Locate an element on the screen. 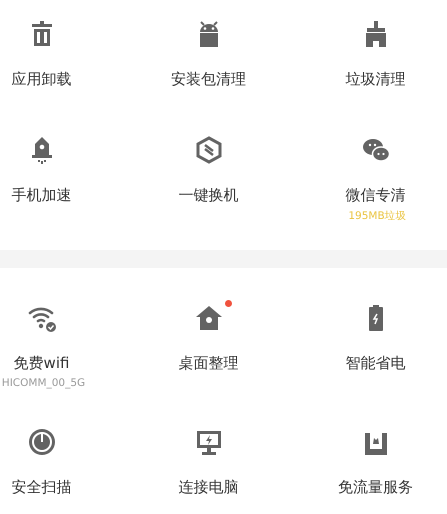 The width and height of the screenshot is (447, 514). tool-item: 安装包清理 is located at coordinates (208, 76).